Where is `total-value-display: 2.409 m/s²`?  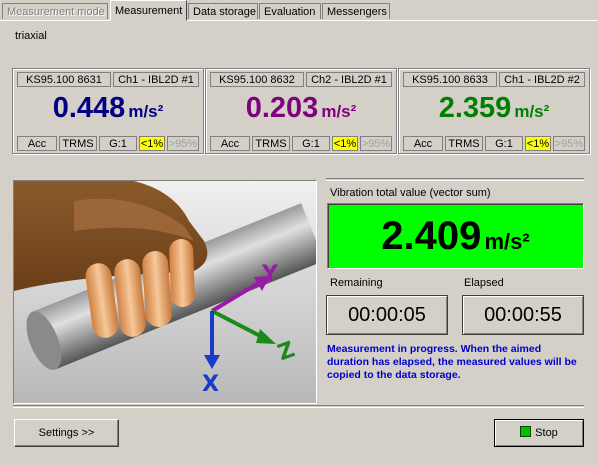 total-value-display: 2.409 m/s² is located at coordinates (455, 236).